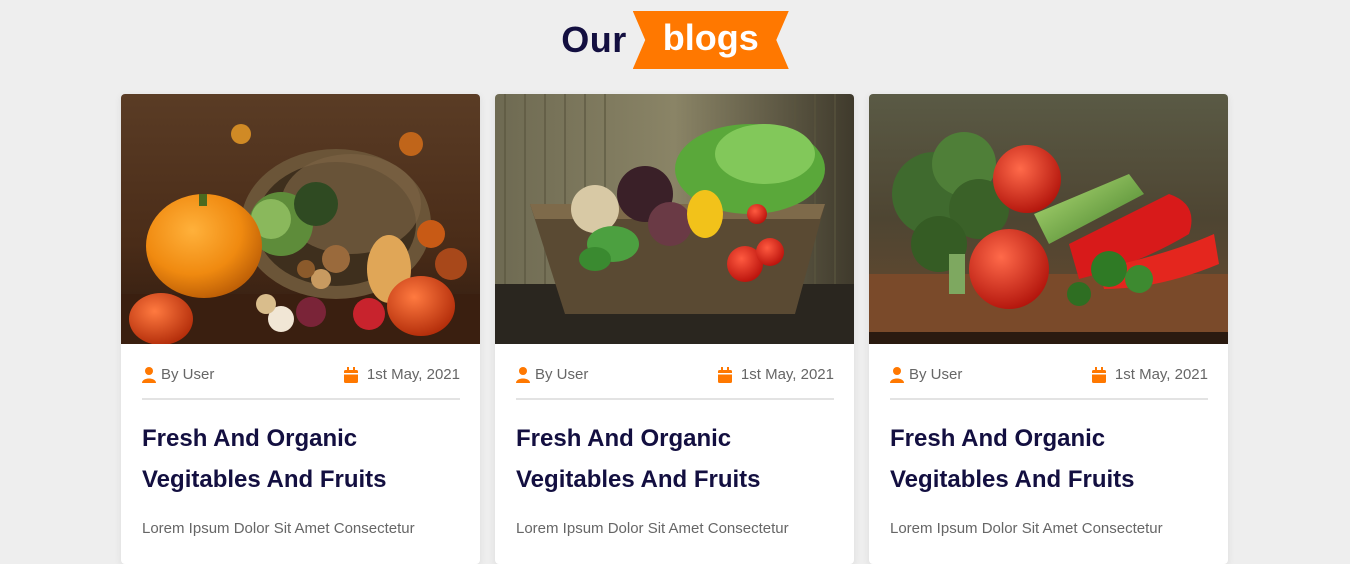  Describe the element at coordinates (594, 39) in the screenshot. I see `heading-prefix: Our` at that location.